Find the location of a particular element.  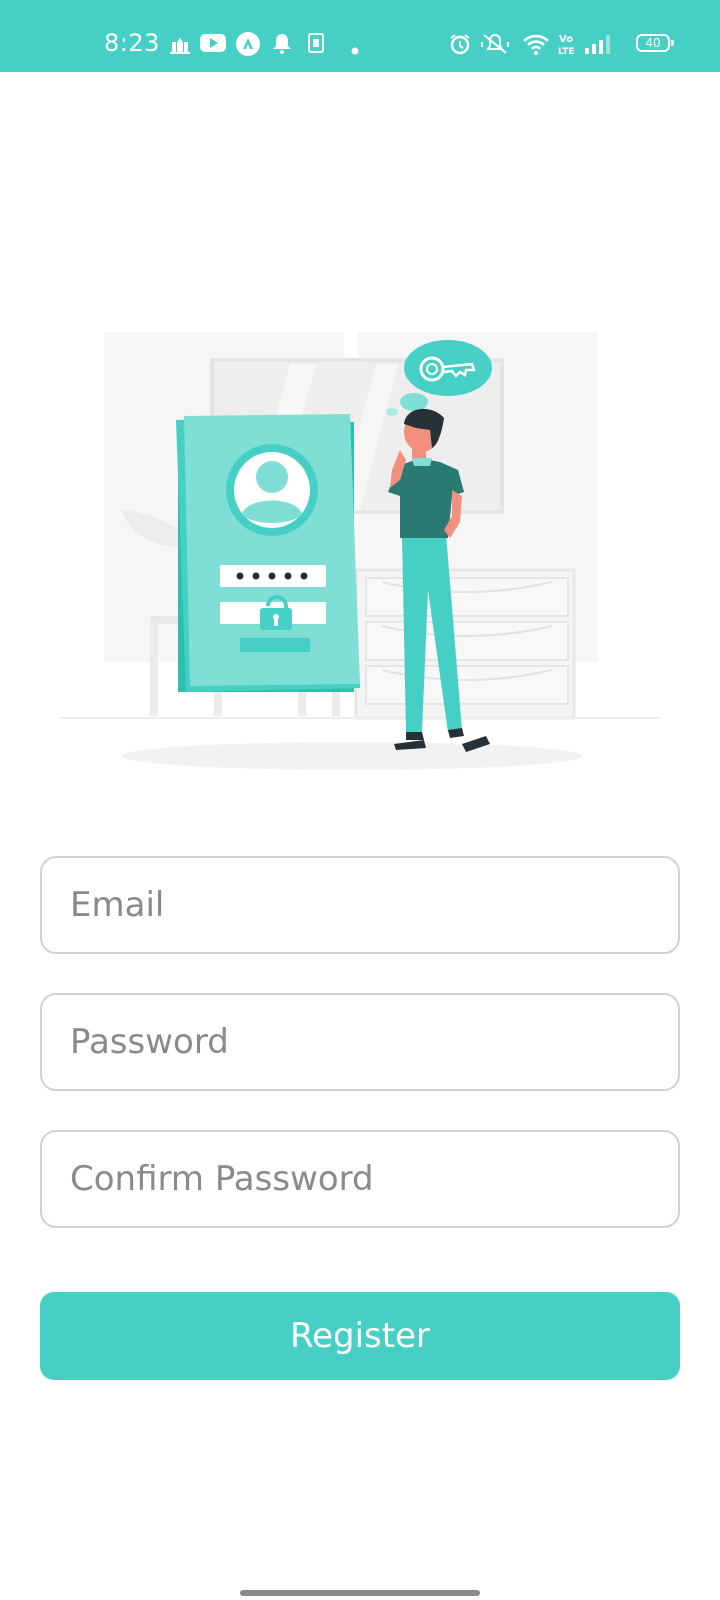

vibrate-off-icon is located at coordinates (495, 46).